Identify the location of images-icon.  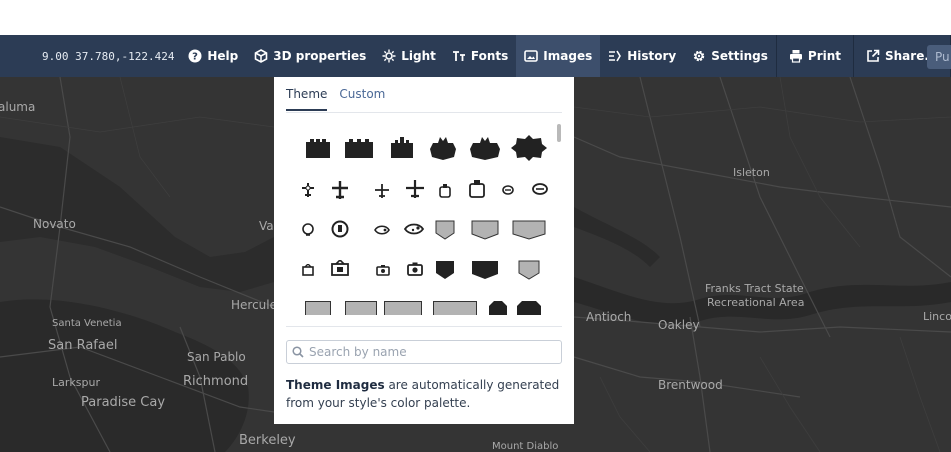
(531, 56).